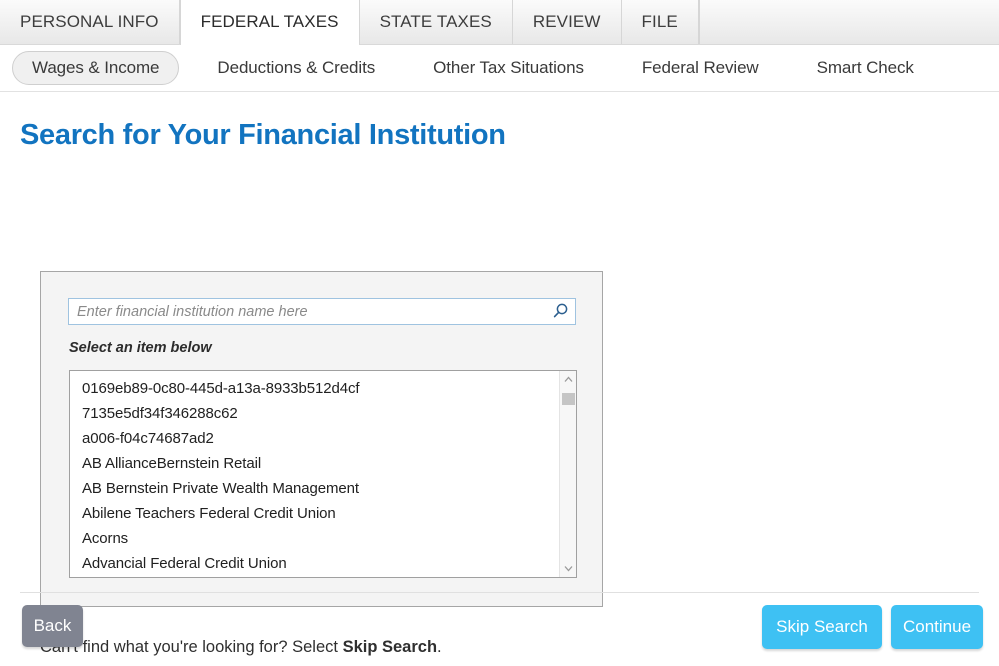  Describe the element at coordinates (567, 474) in the screenshot. I see `list-scrollbar` at that location.